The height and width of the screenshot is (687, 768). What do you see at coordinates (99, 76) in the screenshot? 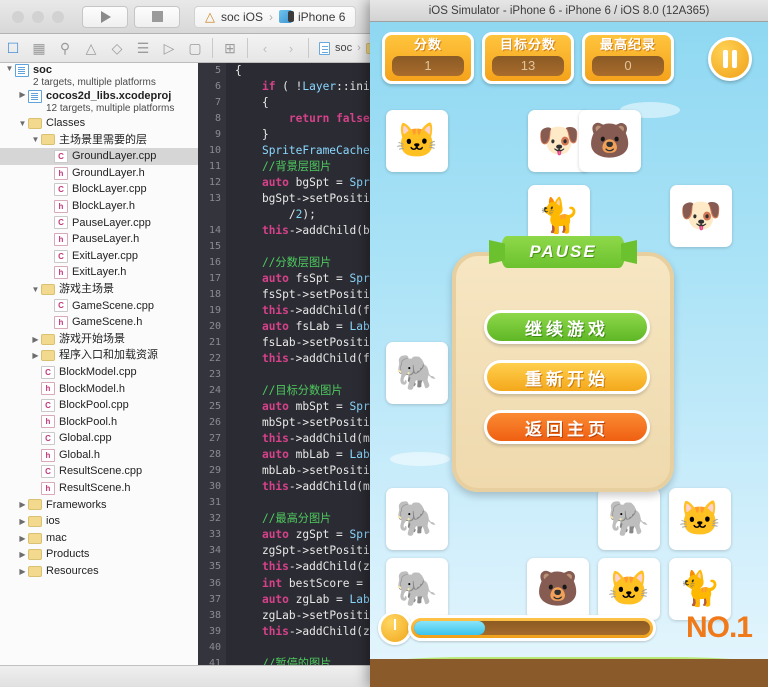
I see `navigator-row: ▼ soc 2 targets, multiple platforms` at bounding box center [99, 76].